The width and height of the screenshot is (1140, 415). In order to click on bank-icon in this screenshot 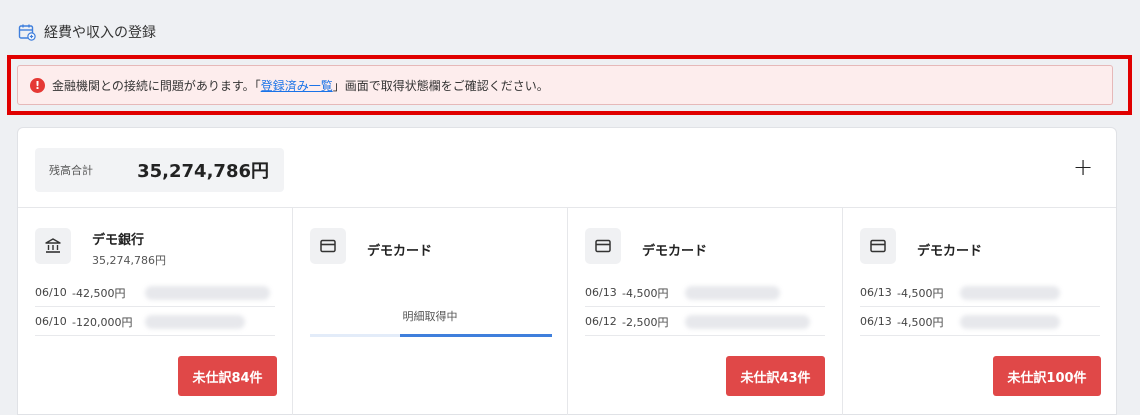, I will do `click(53, 246)`.